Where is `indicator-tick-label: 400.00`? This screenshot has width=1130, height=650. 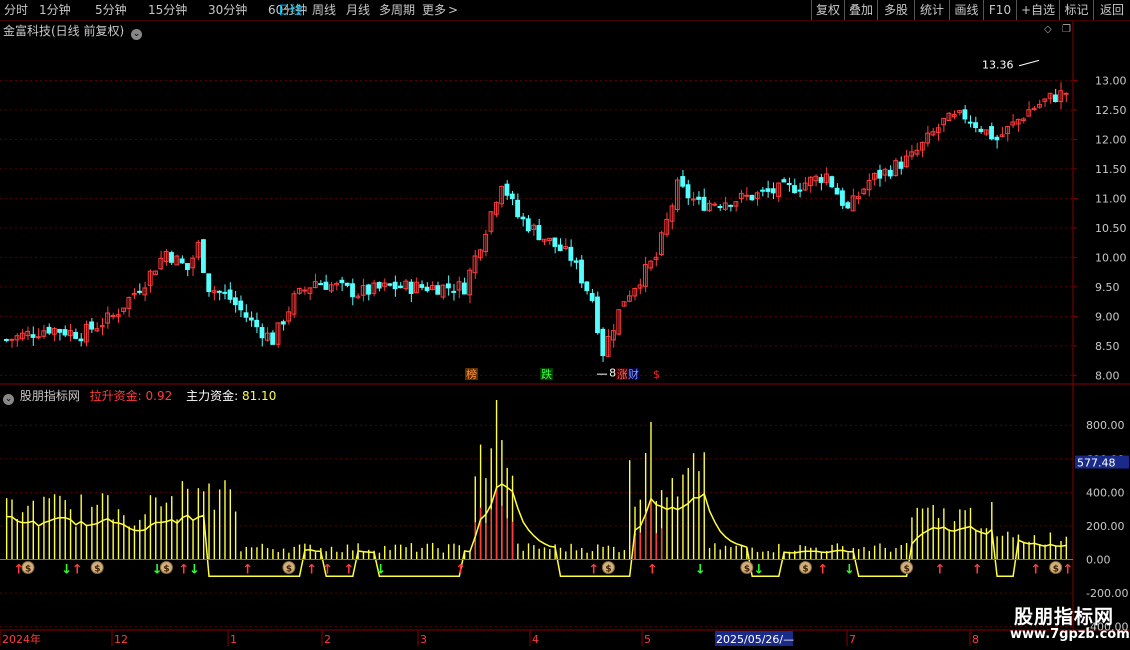 indicator-tick-label: 400.00 is located at coordinates (1105, 492).